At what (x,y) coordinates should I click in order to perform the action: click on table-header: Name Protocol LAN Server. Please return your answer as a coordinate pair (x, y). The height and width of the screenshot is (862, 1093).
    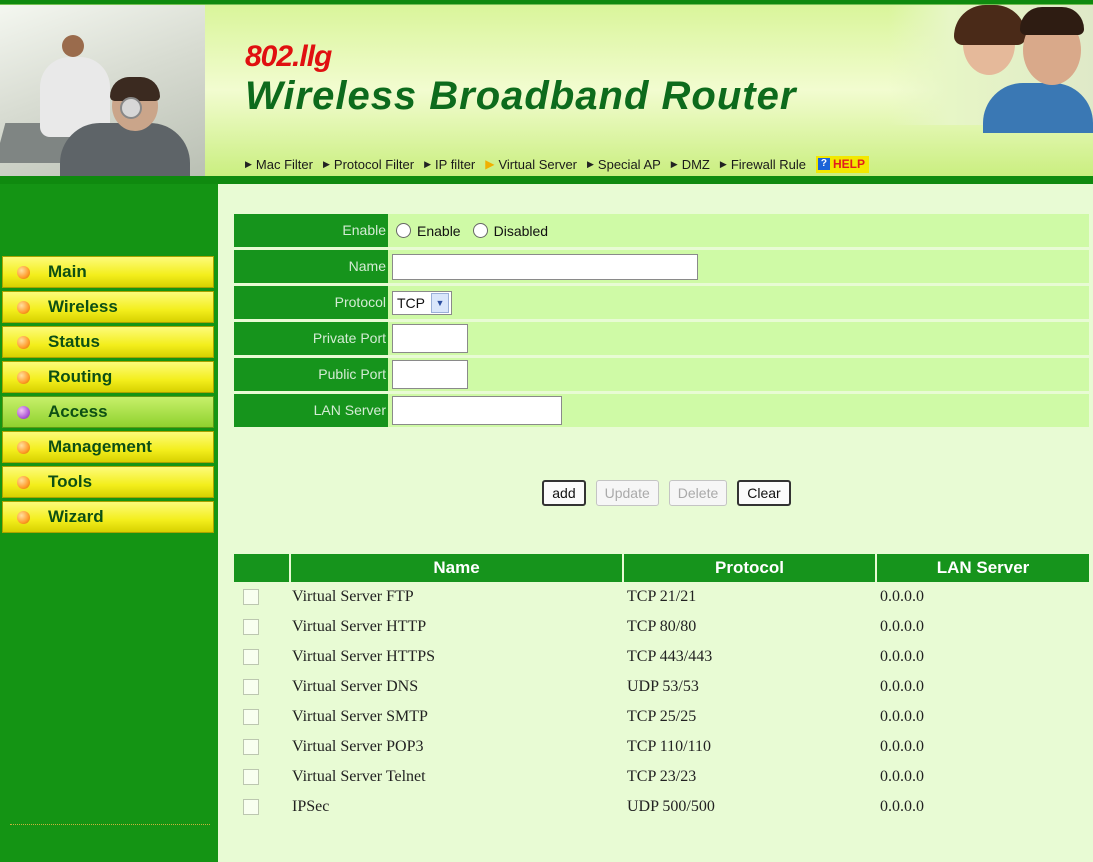
    Looking at the image, I should click on (661, 568).